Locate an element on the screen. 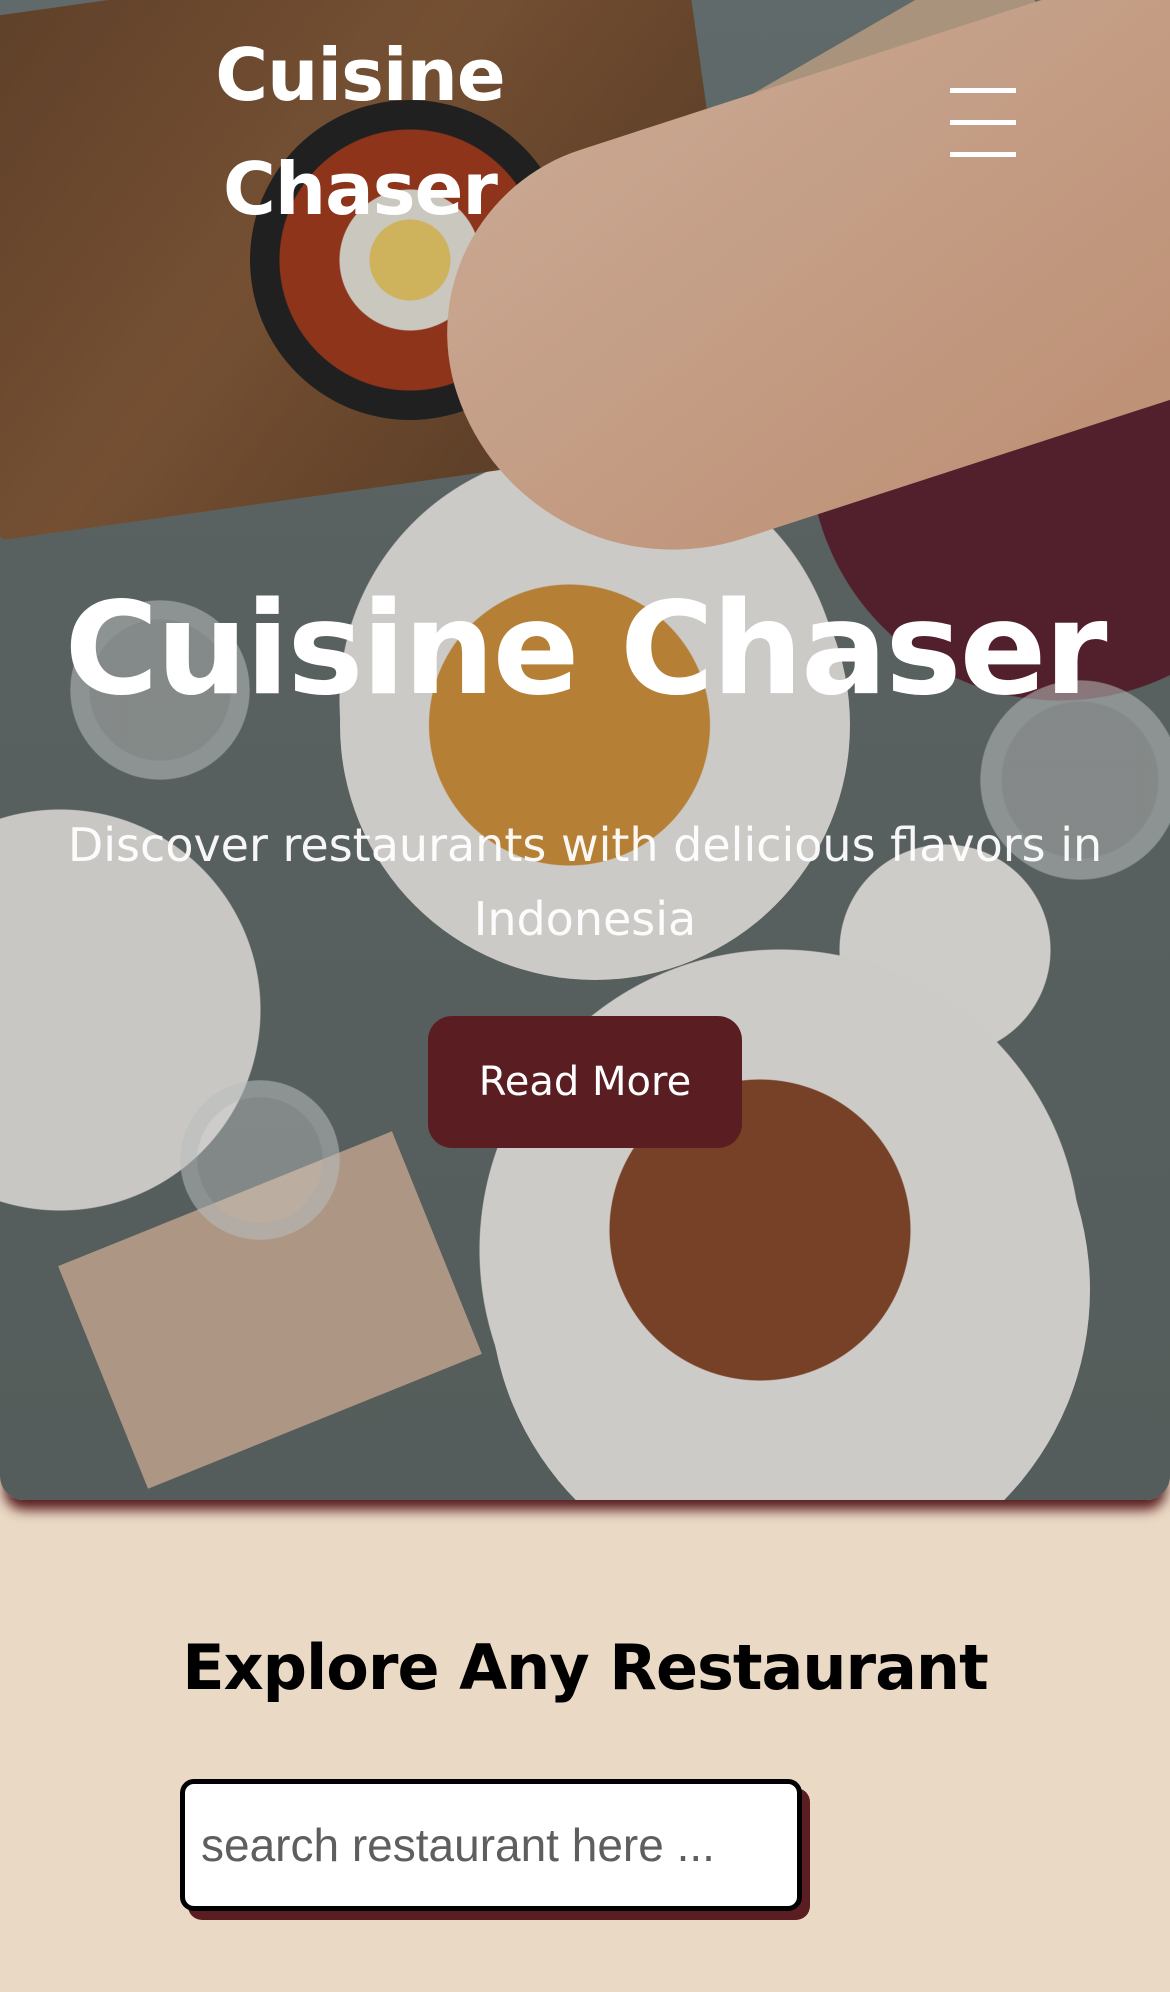 The height and width of the screenshot is (1992, 1170). hero-title: Cuisine Chaser is located at coordinates (585, 649).